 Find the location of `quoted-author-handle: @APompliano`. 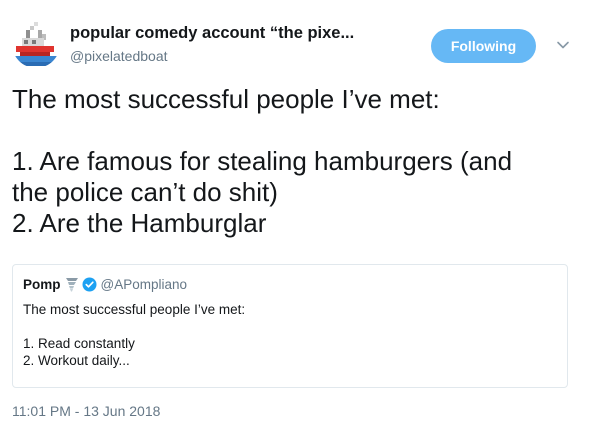

quoted-author-handle: @APompliano is located at coordinates (144, 284).